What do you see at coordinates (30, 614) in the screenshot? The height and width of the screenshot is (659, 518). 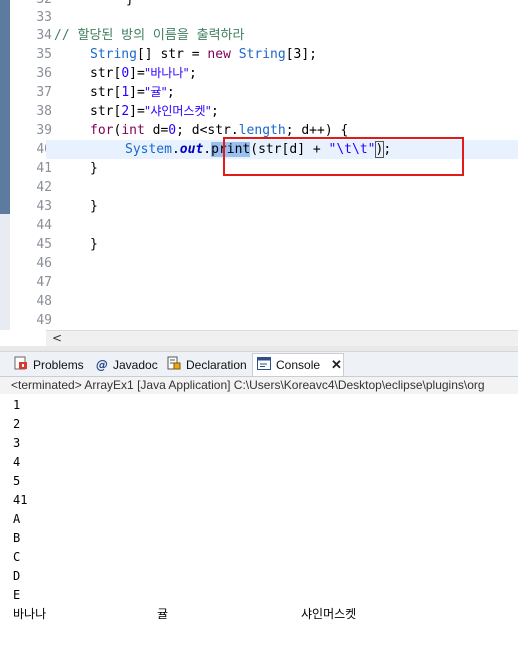 I see `console-line: 바나나` at bounding box center [30, 614].